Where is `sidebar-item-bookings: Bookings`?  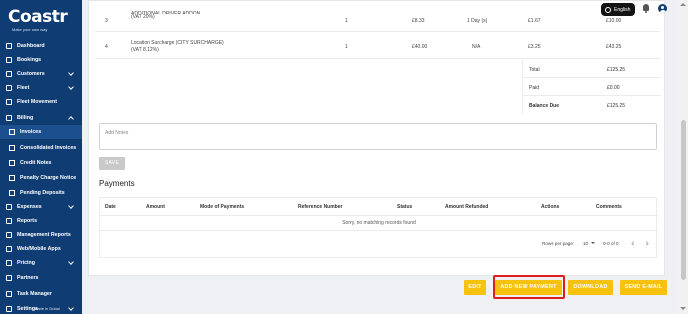 sidebar-item-bookings: Bookings is located at coordinates (41, 60).